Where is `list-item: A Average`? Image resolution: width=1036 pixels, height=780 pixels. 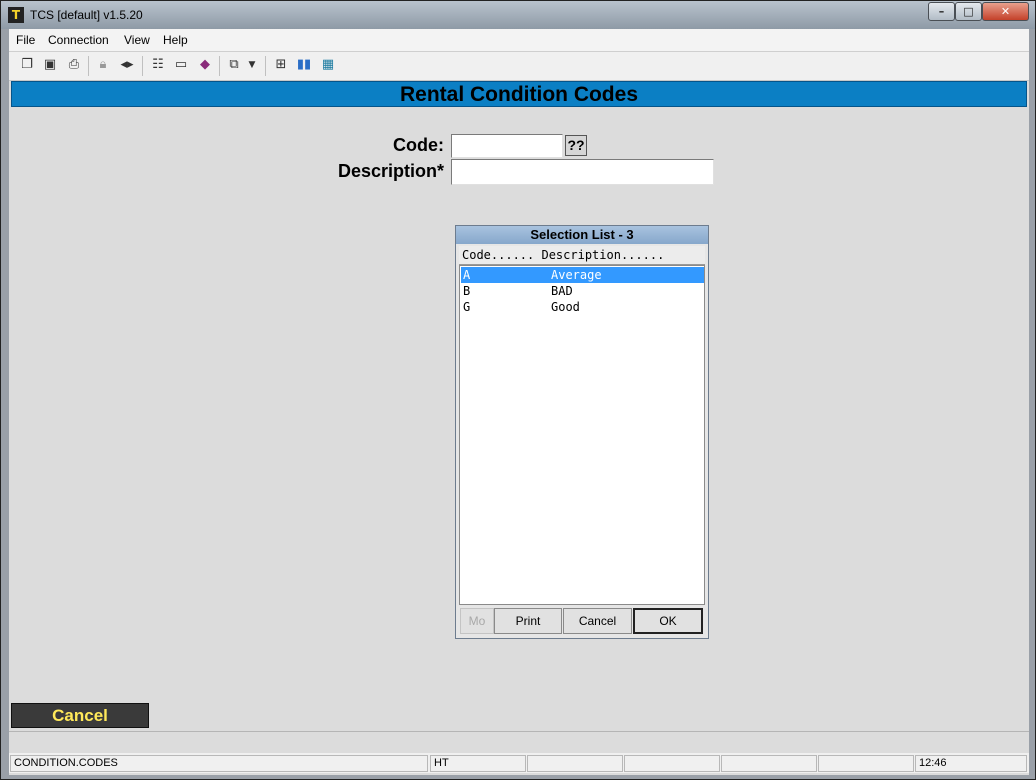
list-item: A Average is located at coordinates (582, 275).